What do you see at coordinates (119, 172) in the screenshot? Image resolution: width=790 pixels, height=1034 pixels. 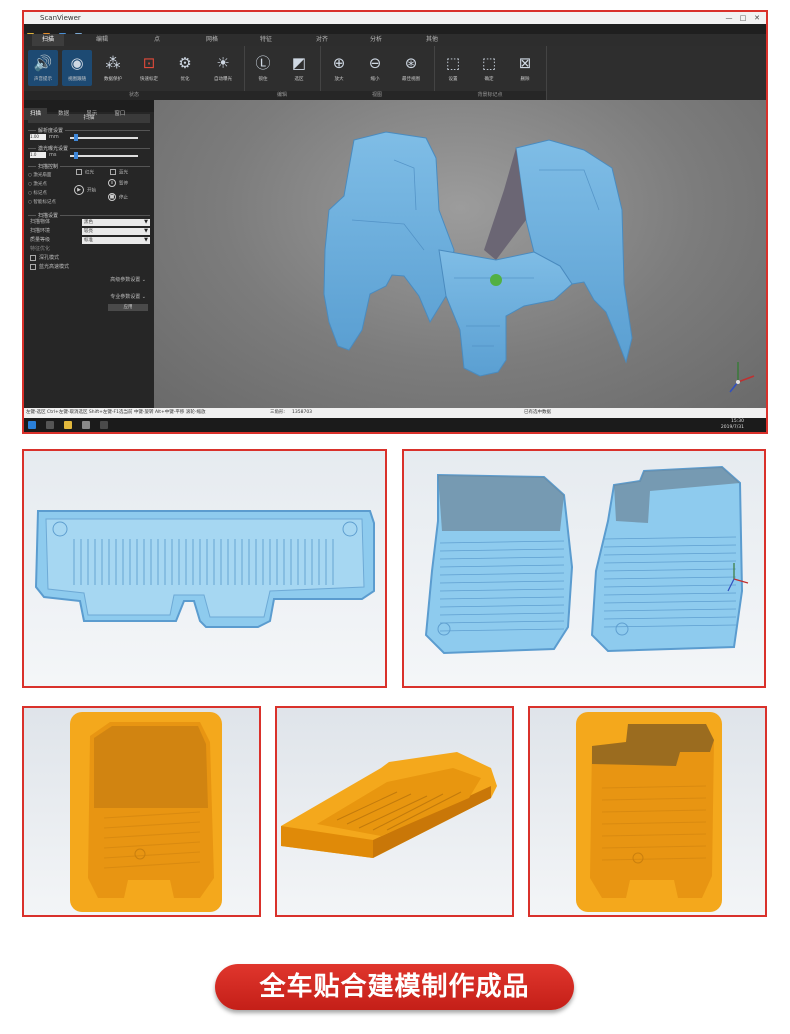 I see `blue-light-option: 蓝光` at bounding box center [119, 172].